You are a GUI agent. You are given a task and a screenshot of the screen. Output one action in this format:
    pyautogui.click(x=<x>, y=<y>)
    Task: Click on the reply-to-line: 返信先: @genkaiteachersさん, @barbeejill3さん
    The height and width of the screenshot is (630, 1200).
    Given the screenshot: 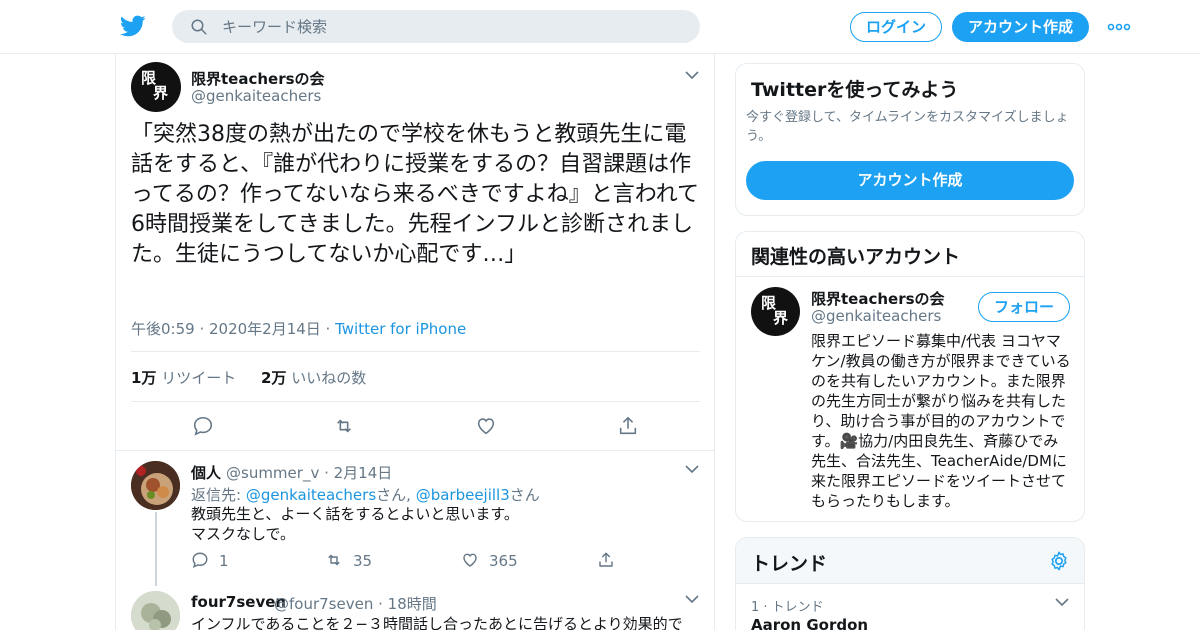 What is the action you would take?
    pyautogui.click(x=365, y=494)
    